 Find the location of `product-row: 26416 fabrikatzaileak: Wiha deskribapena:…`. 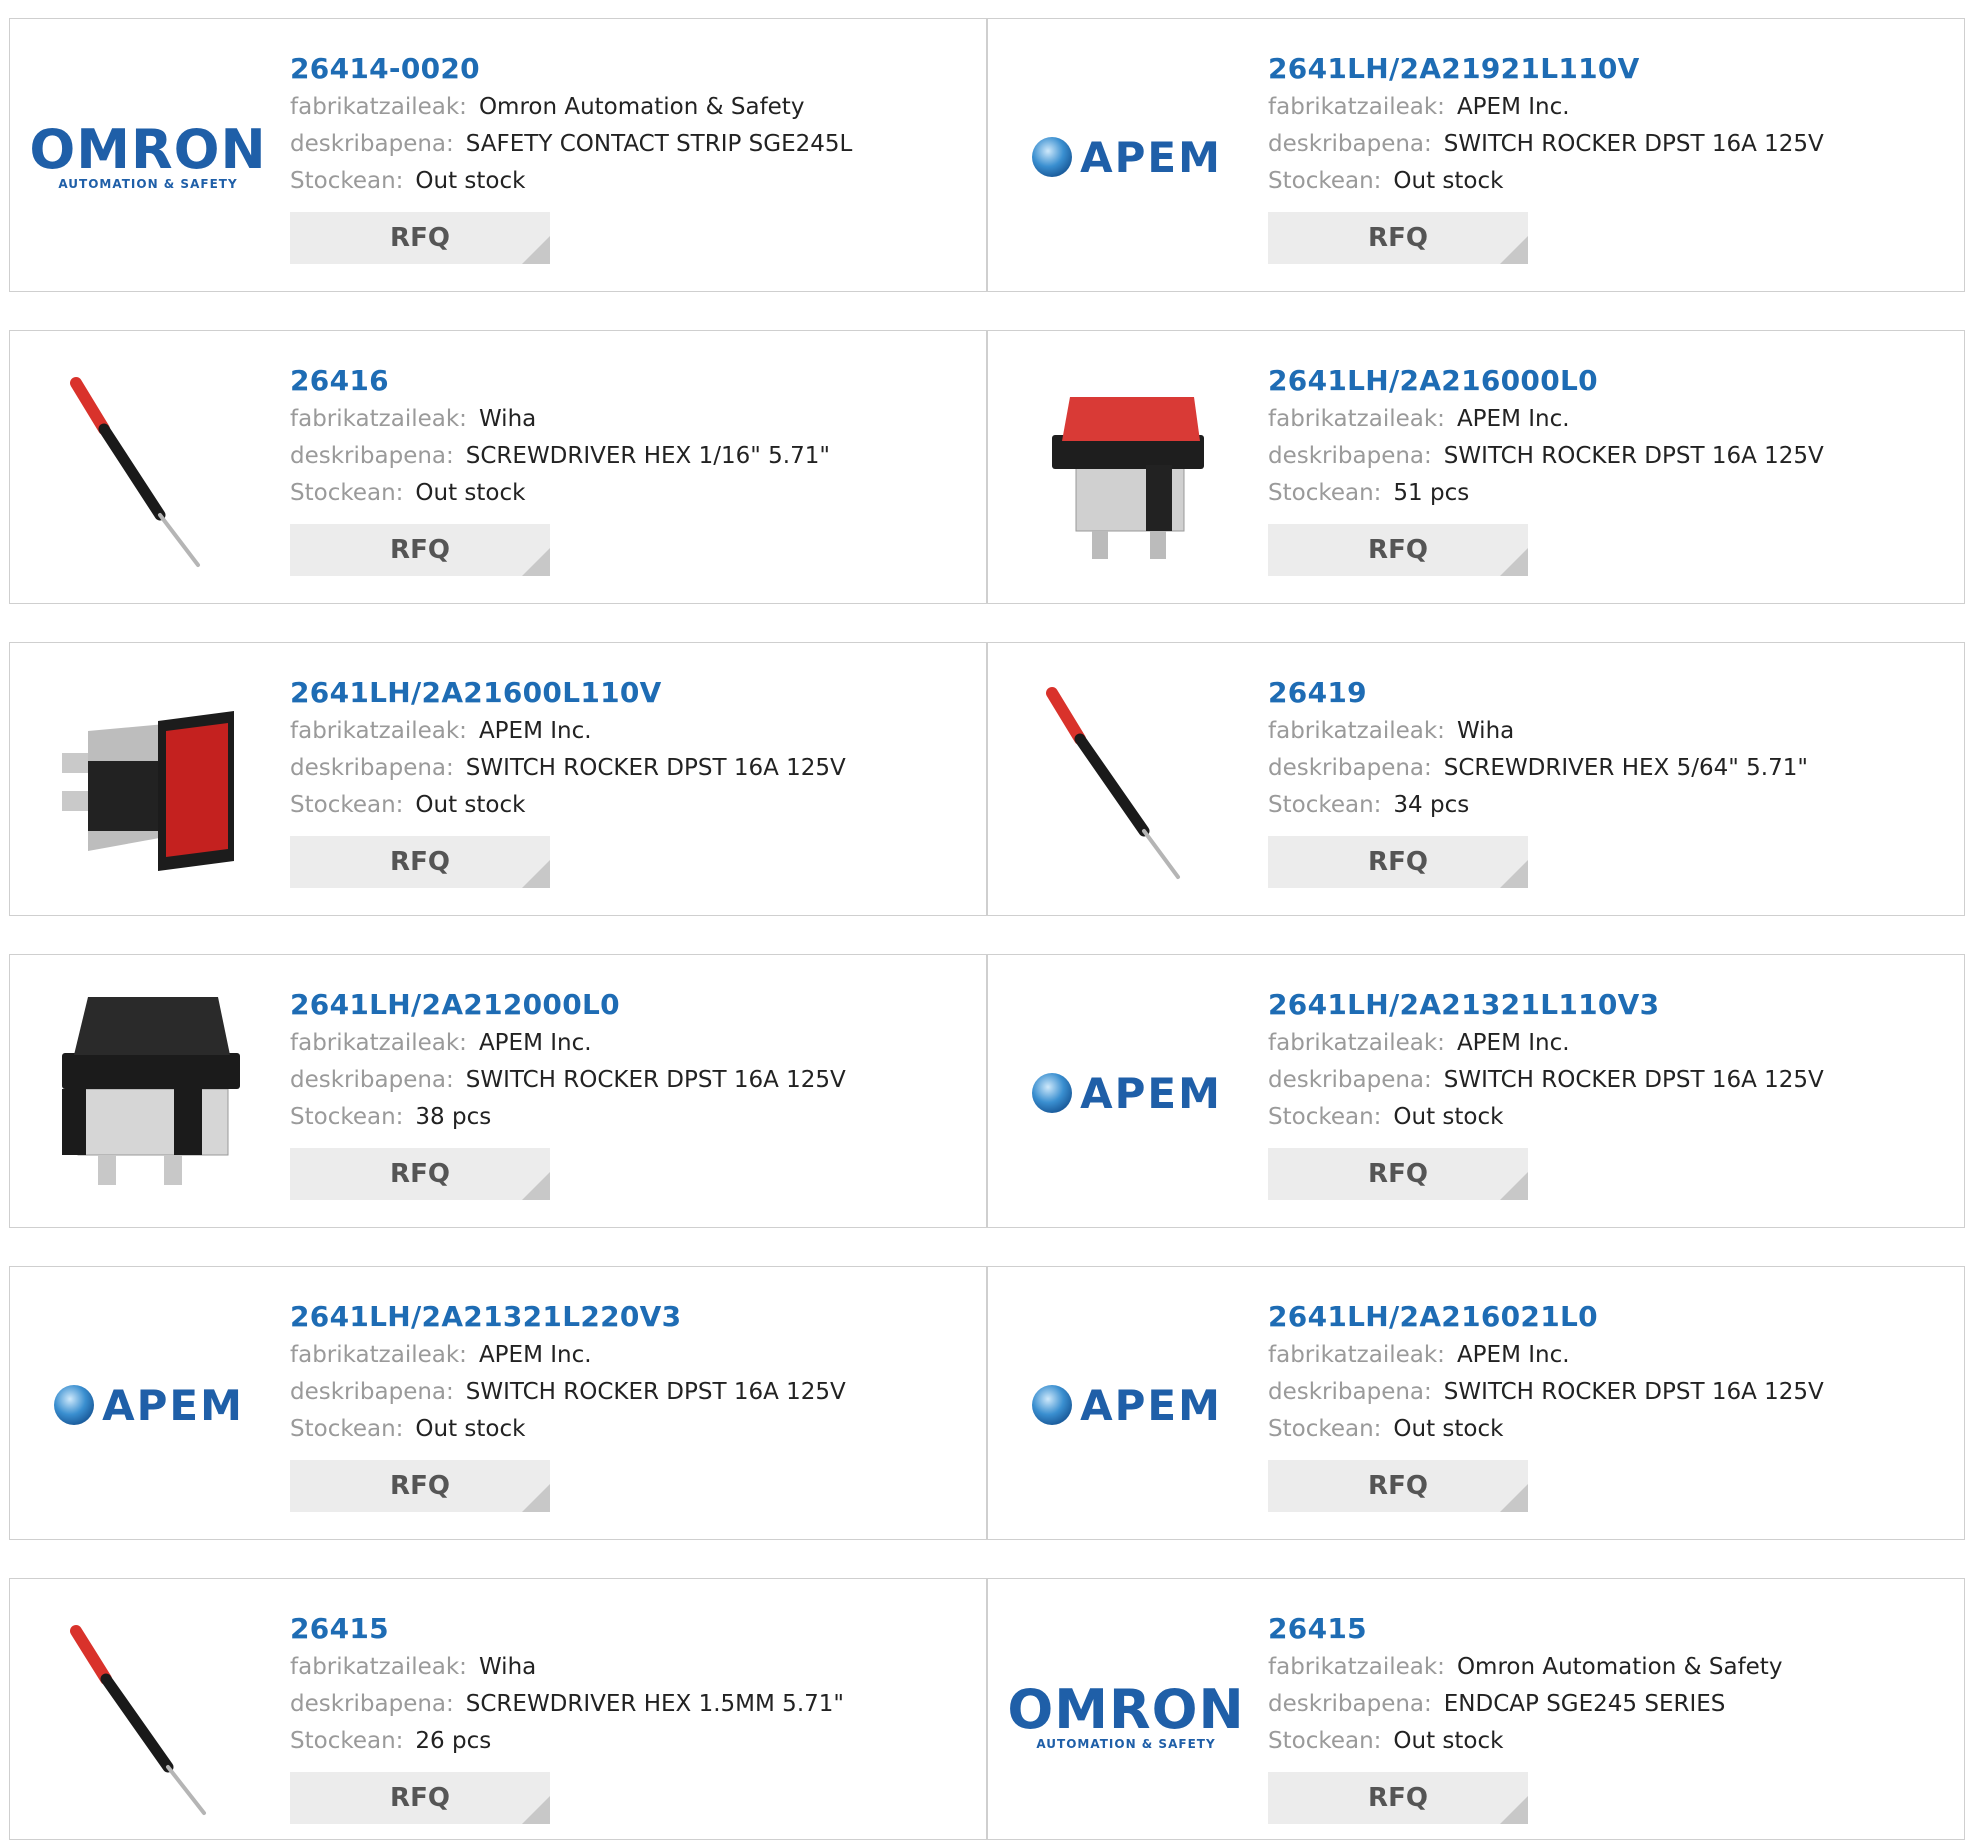

product-row: 26416 fabrikatzaileak: Wiha deskribapena:… is located at coordinates (987, 467).